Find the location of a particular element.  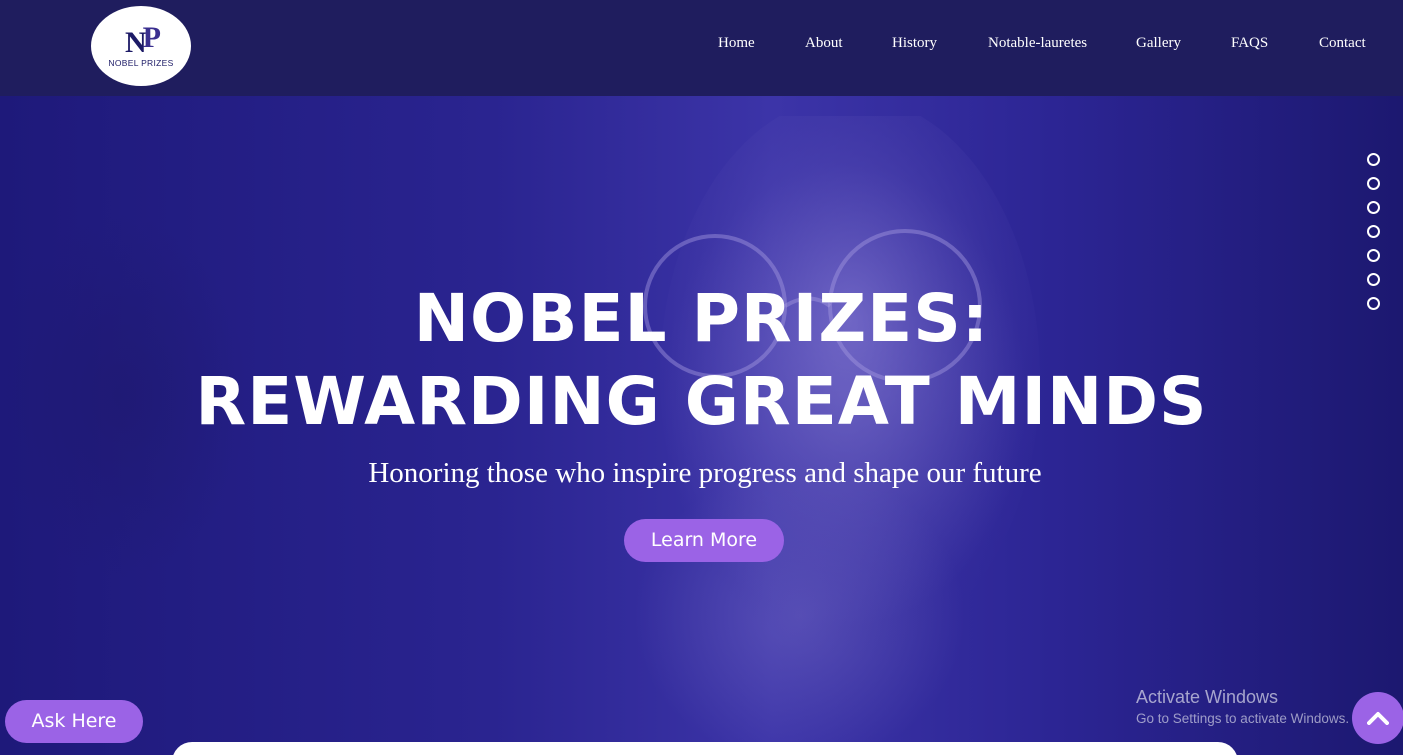

nav-item-gallery: Gallery is located at coordinates (1158, 43).